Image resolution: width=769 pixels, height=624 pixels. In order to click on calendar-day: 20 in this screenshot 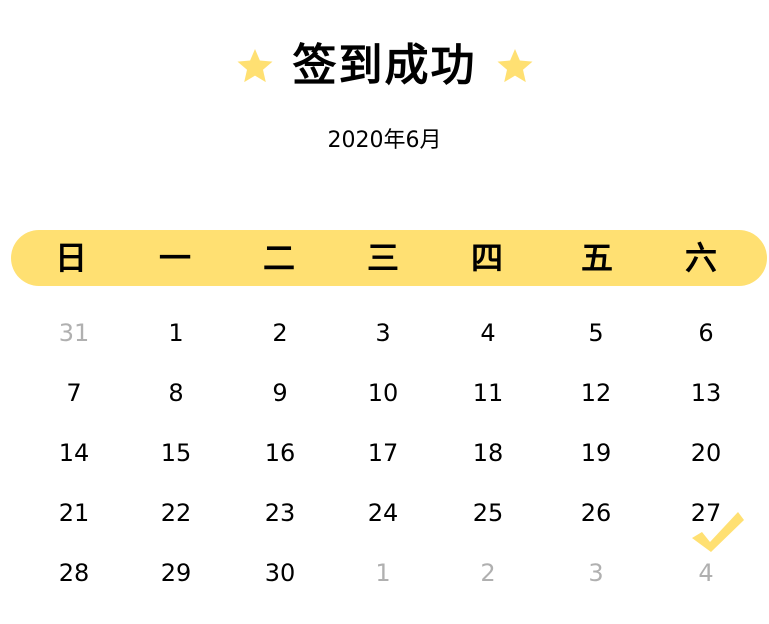, I will do `click(706, 453)`.